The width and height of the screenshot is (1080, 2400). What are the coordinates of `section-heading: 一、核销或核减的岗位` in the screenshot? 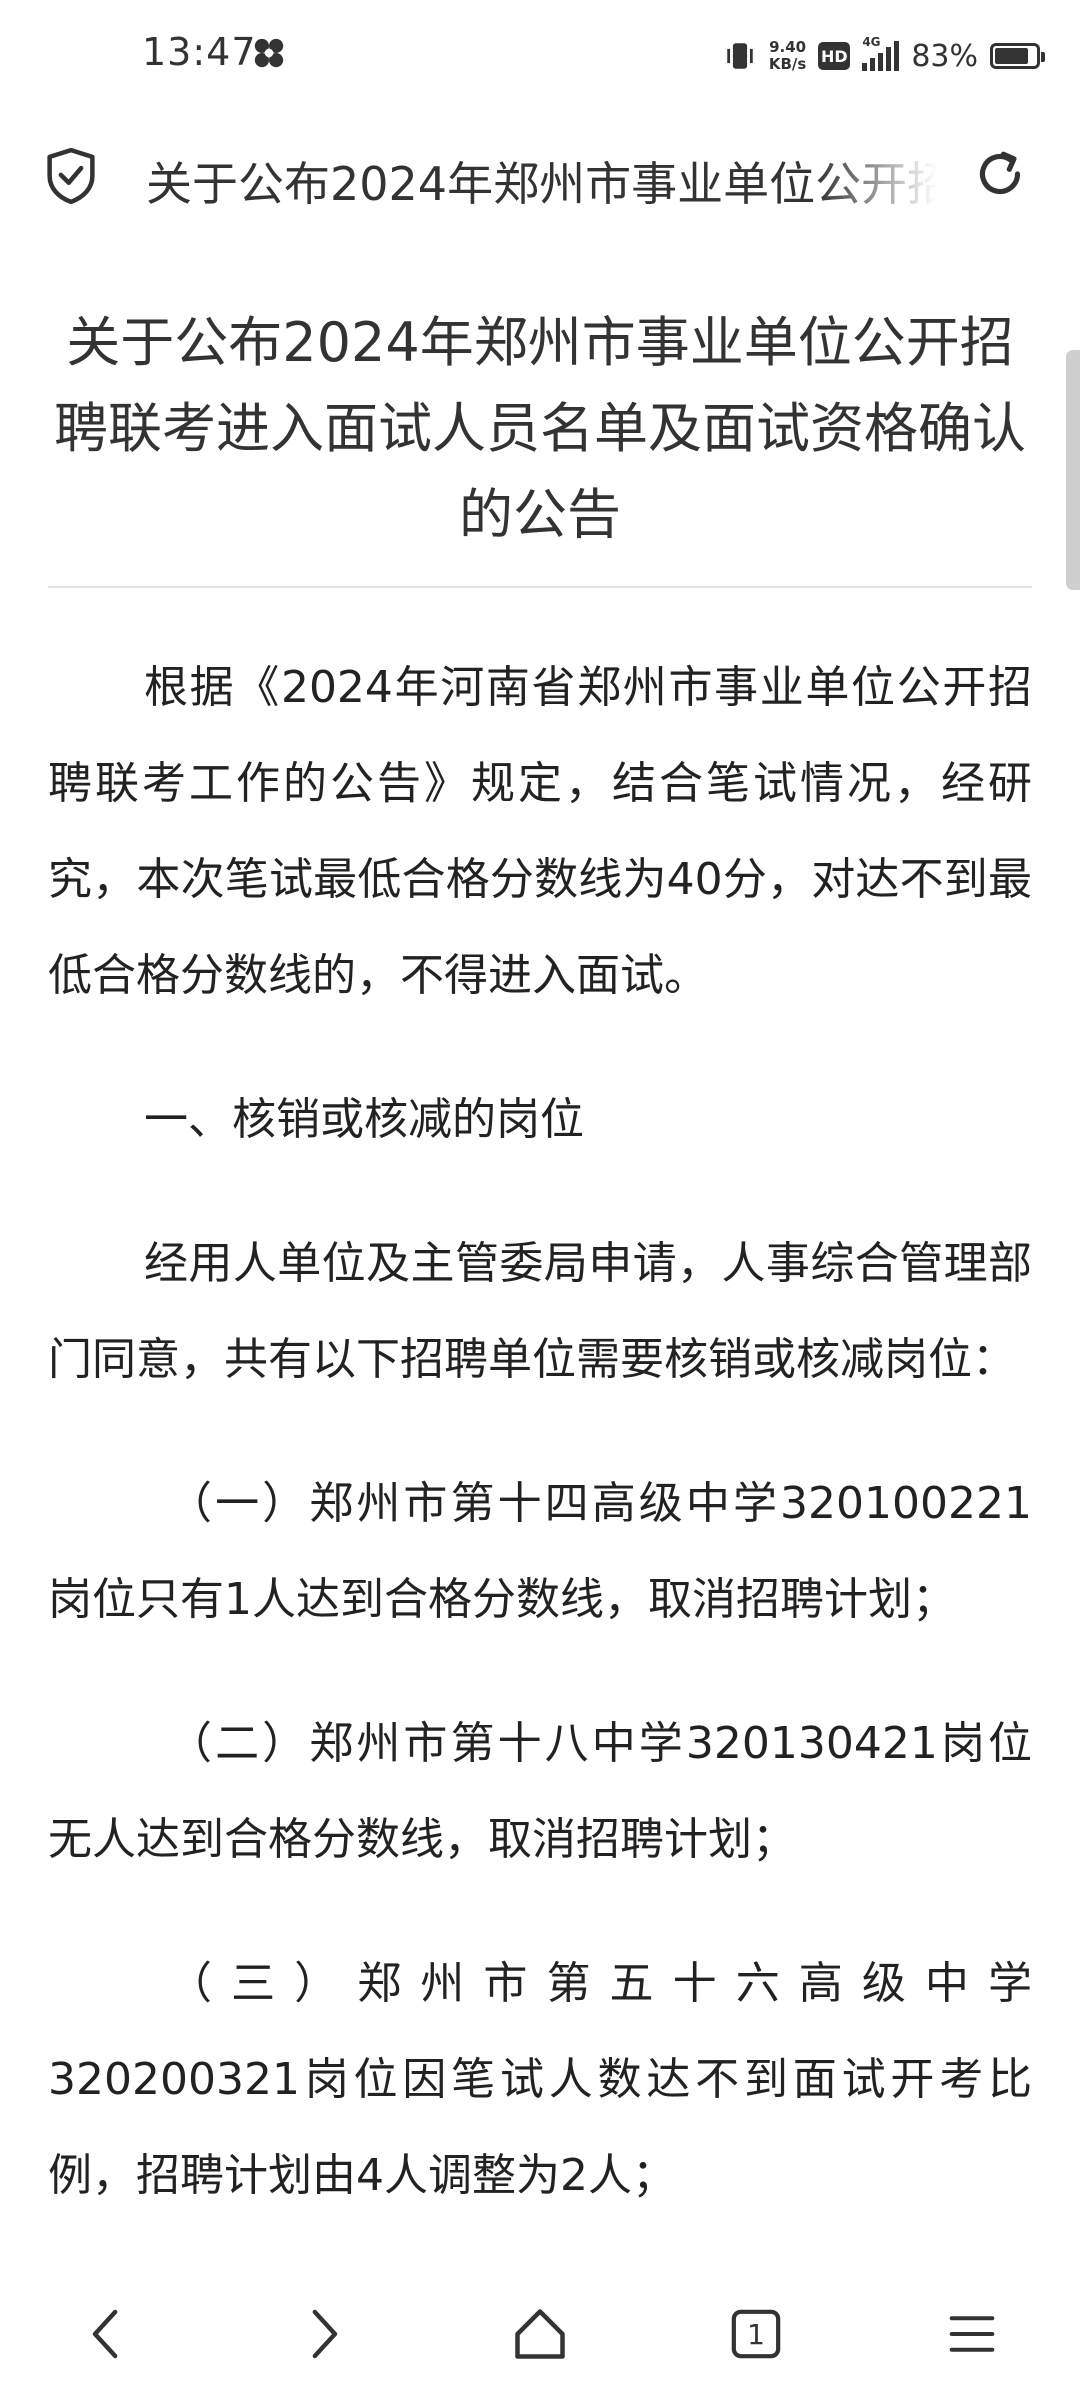 It's located at (364, 1119).